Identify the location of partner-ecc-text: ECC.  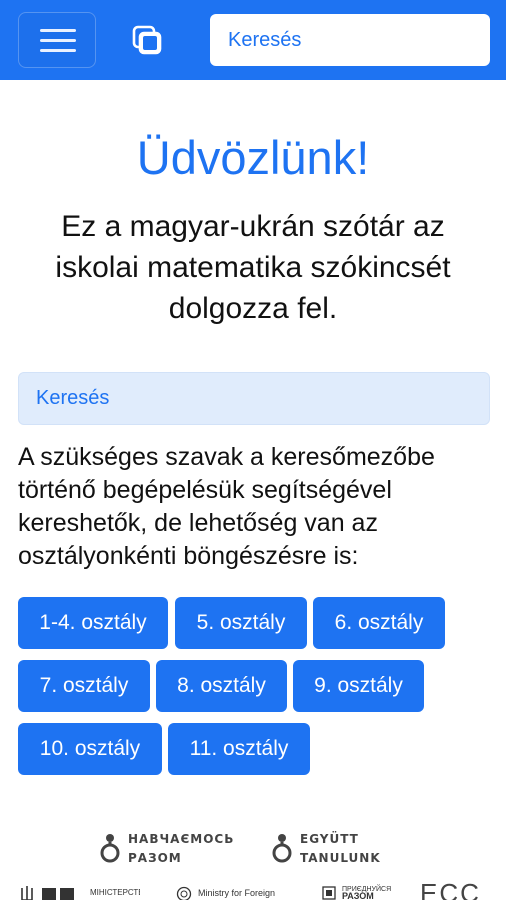
(450, 890).